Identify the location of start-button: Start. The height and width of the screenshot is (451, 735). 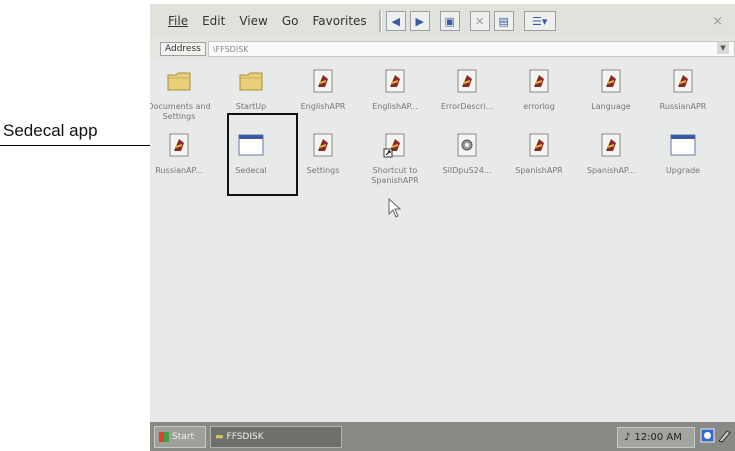
(180, 436).